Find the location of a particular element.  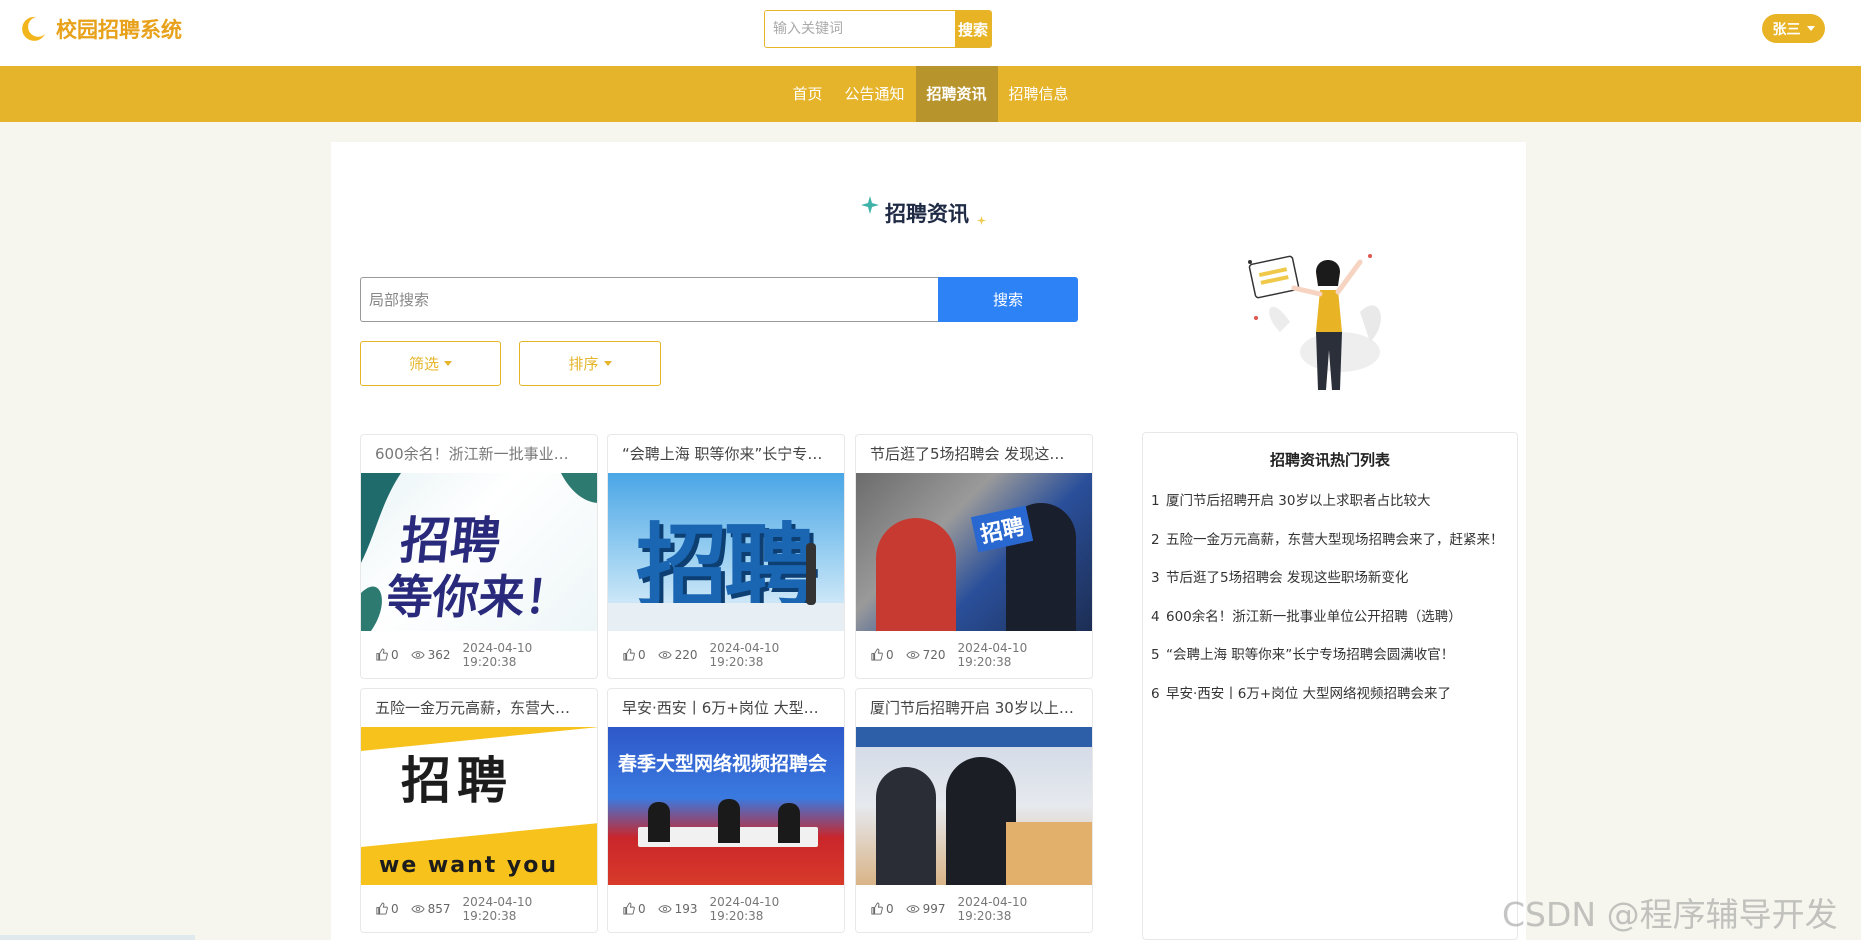

news-card-meta: 0 220 2024-04-10 19:20:38 is located at coordinates (726, 654).